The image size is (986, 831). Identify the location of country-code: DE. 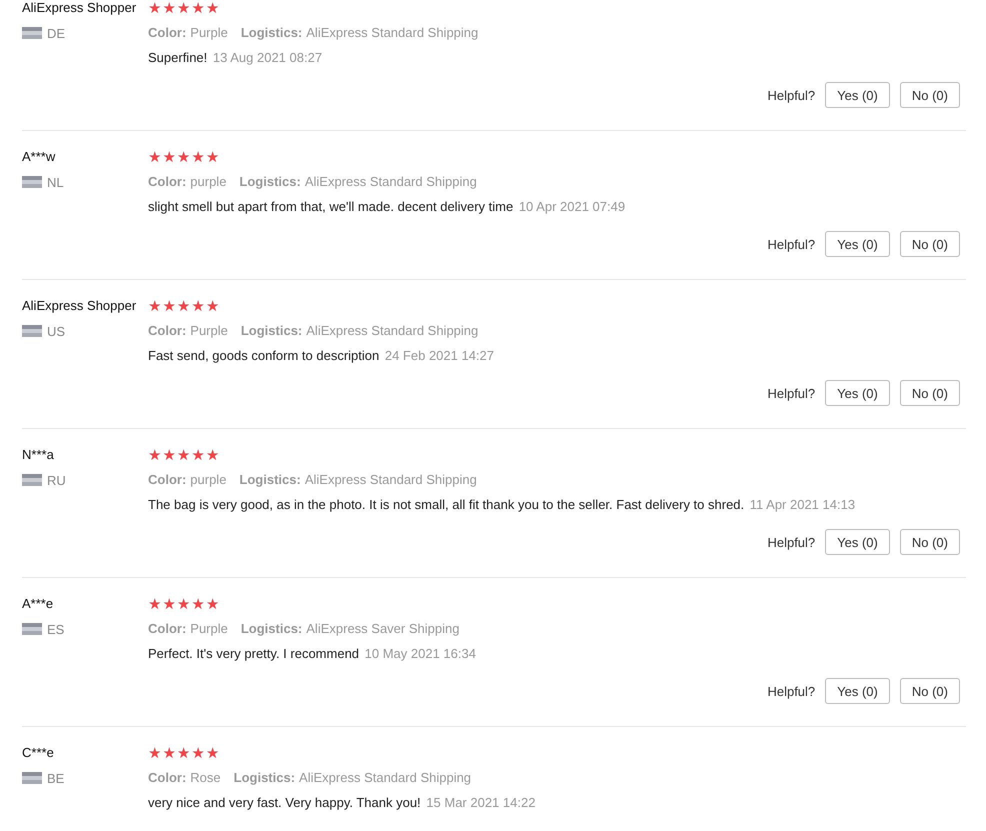
(56, 33).